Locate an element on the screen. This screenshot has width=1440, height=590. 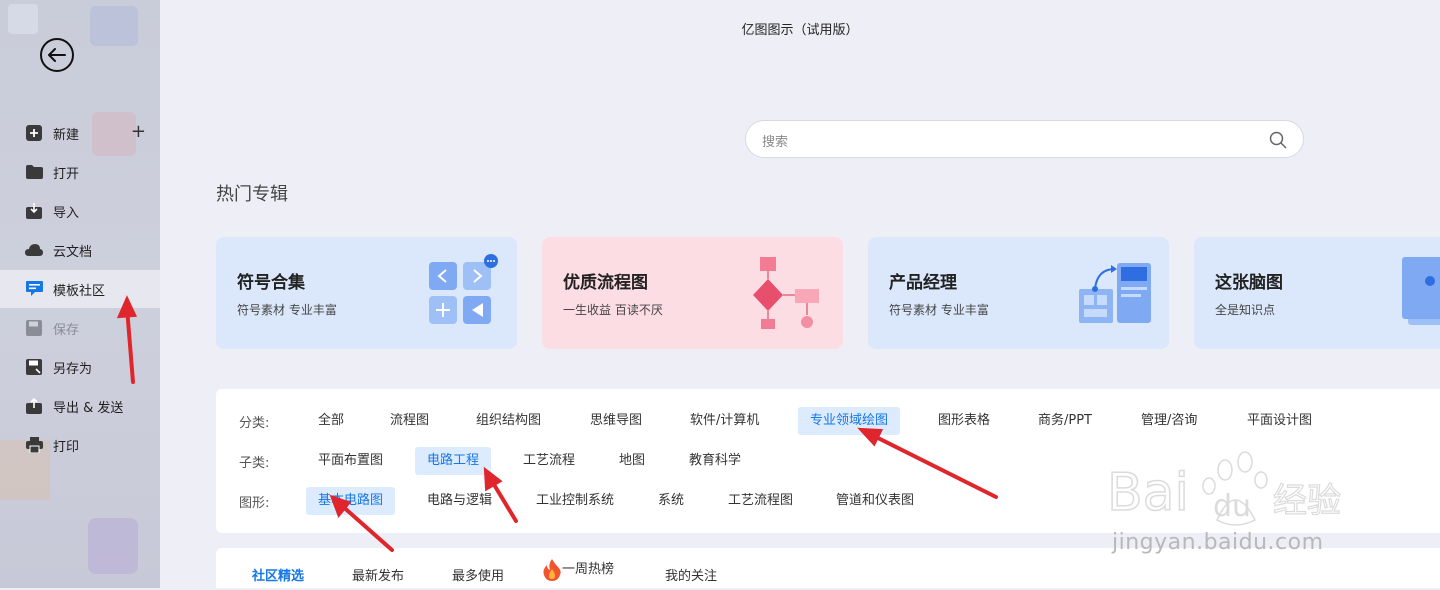
search-icon is located at coordinates (1278, 142).